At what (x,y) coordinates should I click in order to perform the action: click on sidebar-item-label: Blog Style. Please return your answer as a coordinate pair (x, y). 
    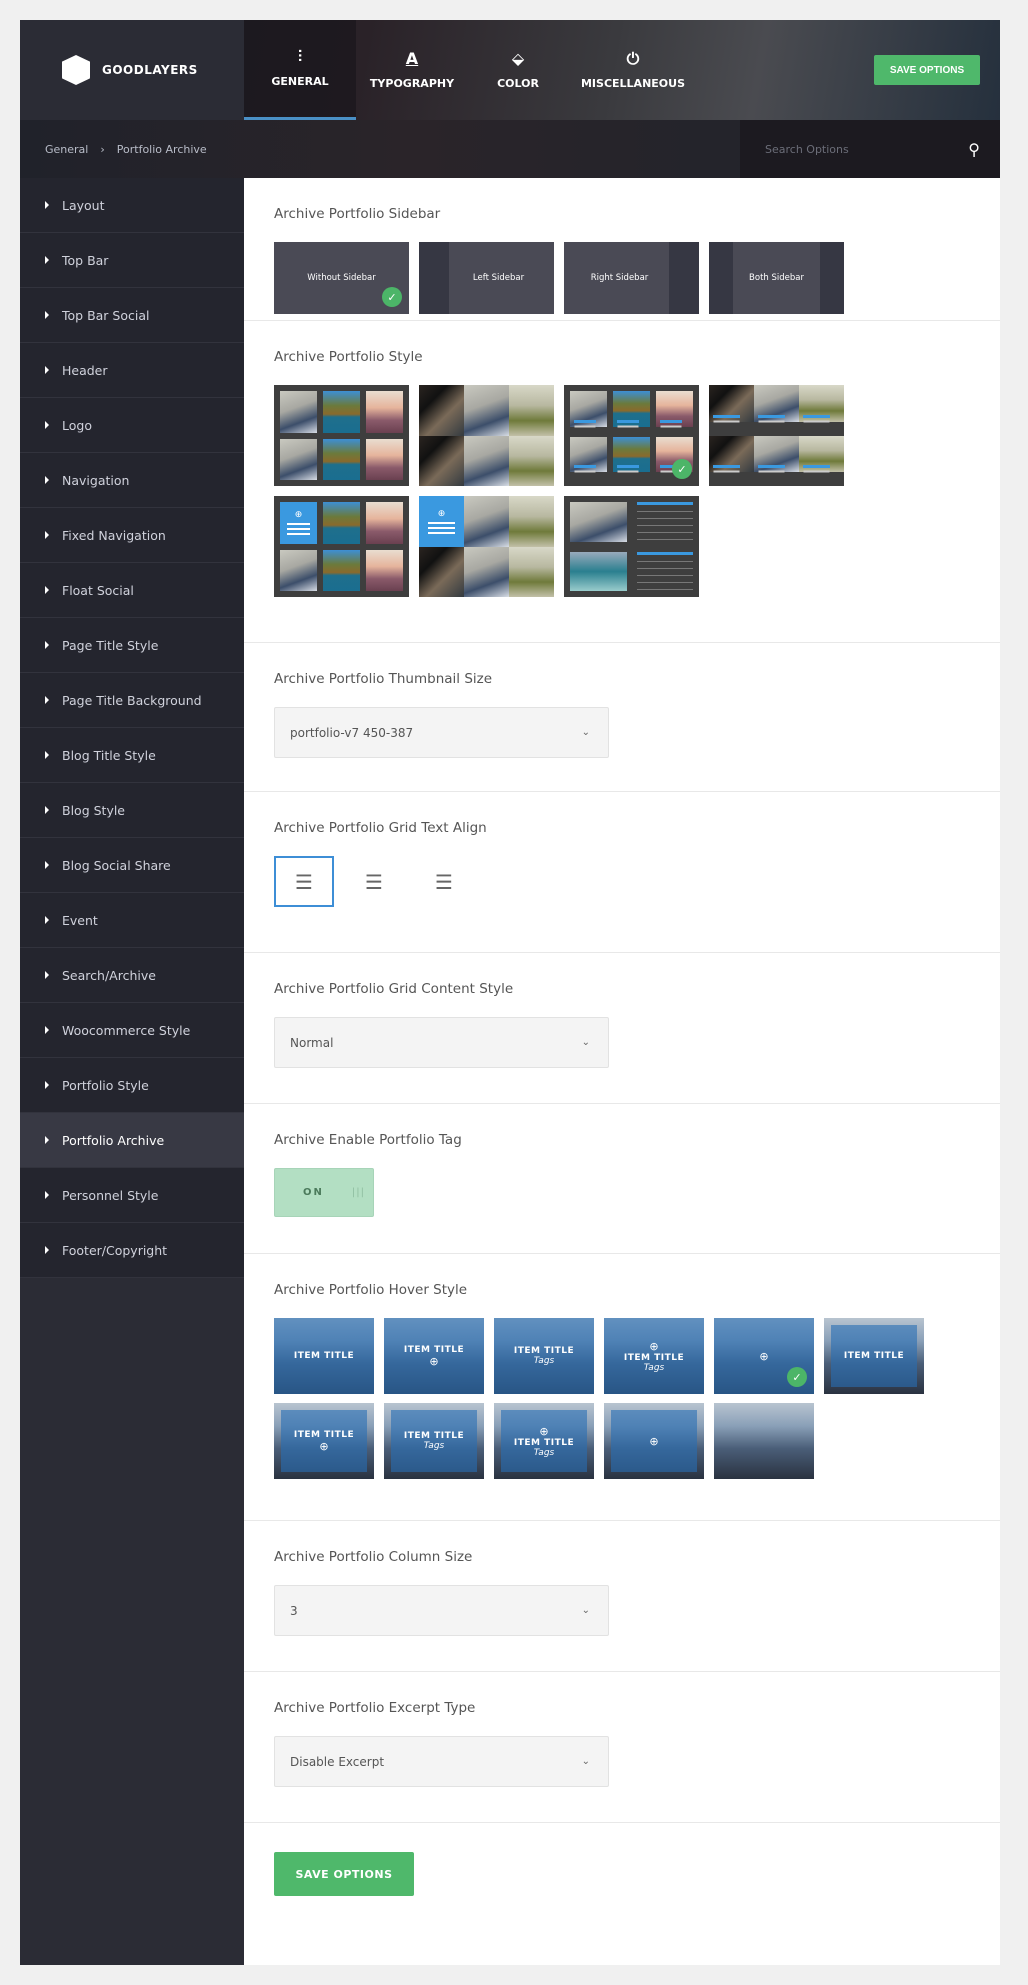
    Looking at the image, I should click on (94, 810).